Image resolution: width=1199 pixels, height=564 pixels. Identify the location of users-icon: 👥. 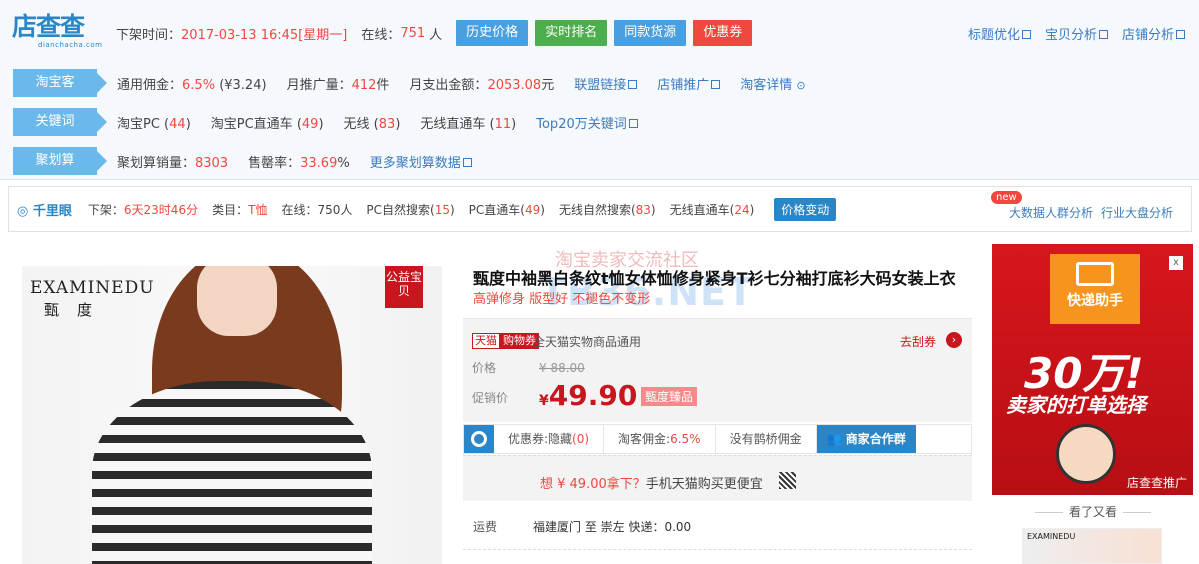
(834, 439).